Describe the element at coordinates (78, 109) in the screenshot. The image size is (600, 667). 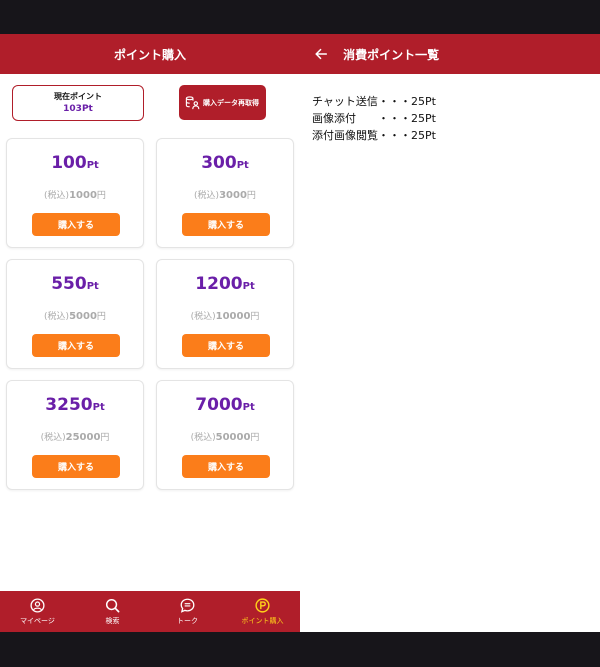
I see `current-points-value: 103Pt` at that location.